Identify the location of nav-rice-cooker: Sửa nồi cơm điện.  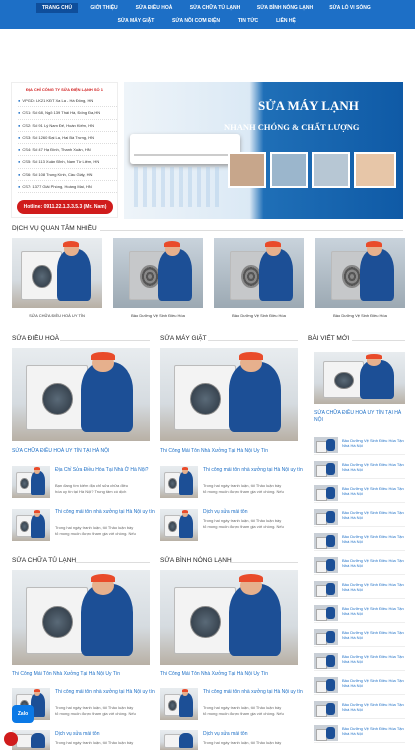
(196, 21).